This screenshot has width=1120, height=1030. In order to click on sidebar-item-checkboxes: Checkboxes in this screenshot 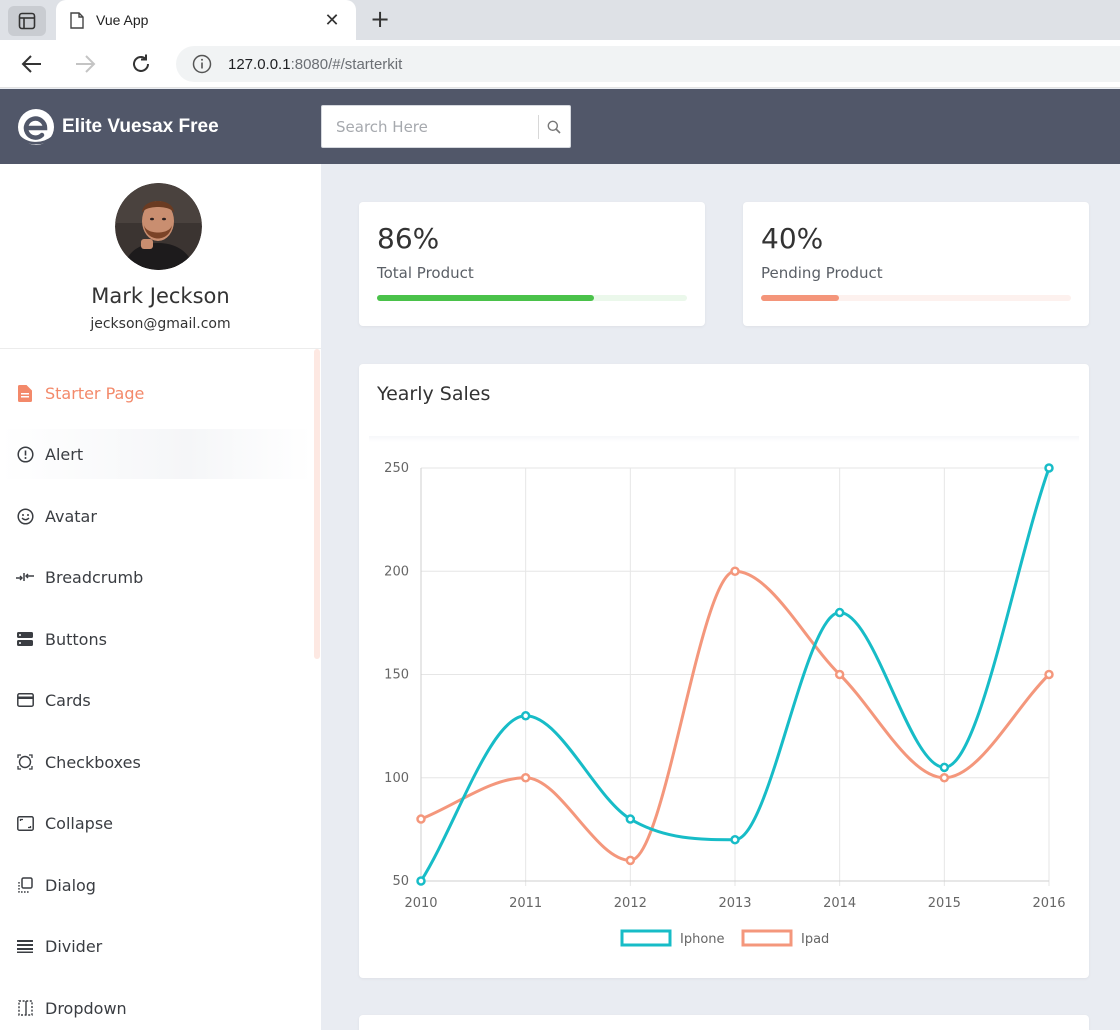, I will do `click(156, 762)`.